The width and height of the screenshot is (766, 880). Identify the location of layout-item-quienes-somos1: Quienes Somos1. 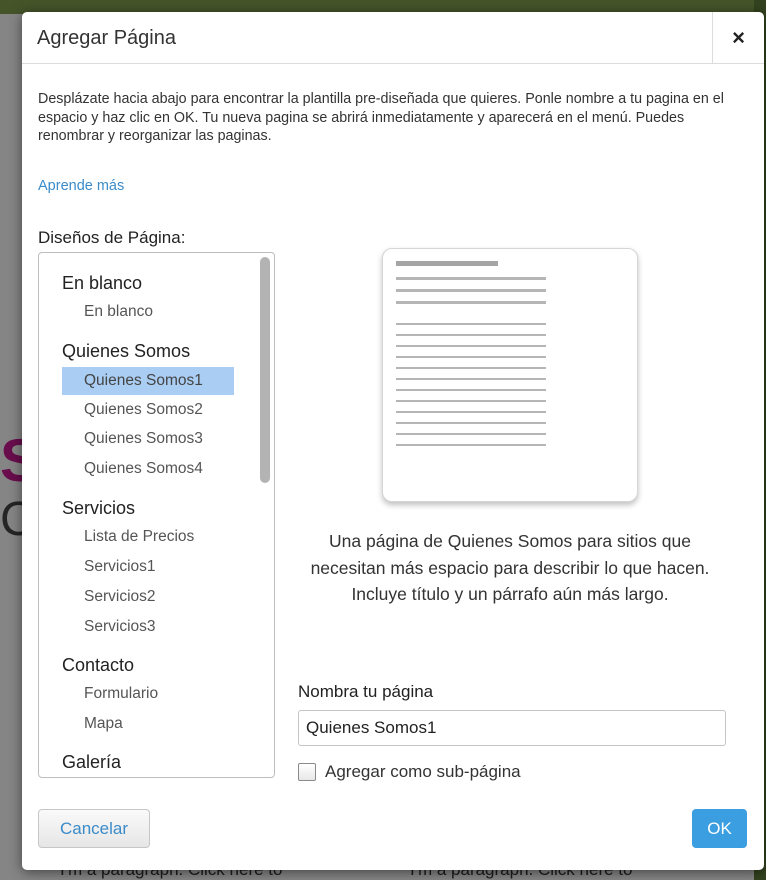
(148, 381).